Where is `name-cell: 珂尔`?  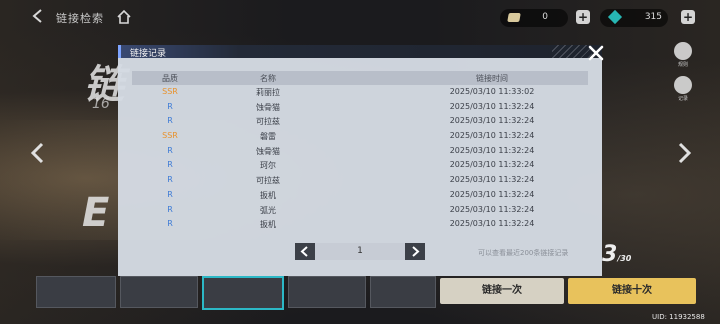
name-cell: 珂尔 is located at coordinates (268, 166).